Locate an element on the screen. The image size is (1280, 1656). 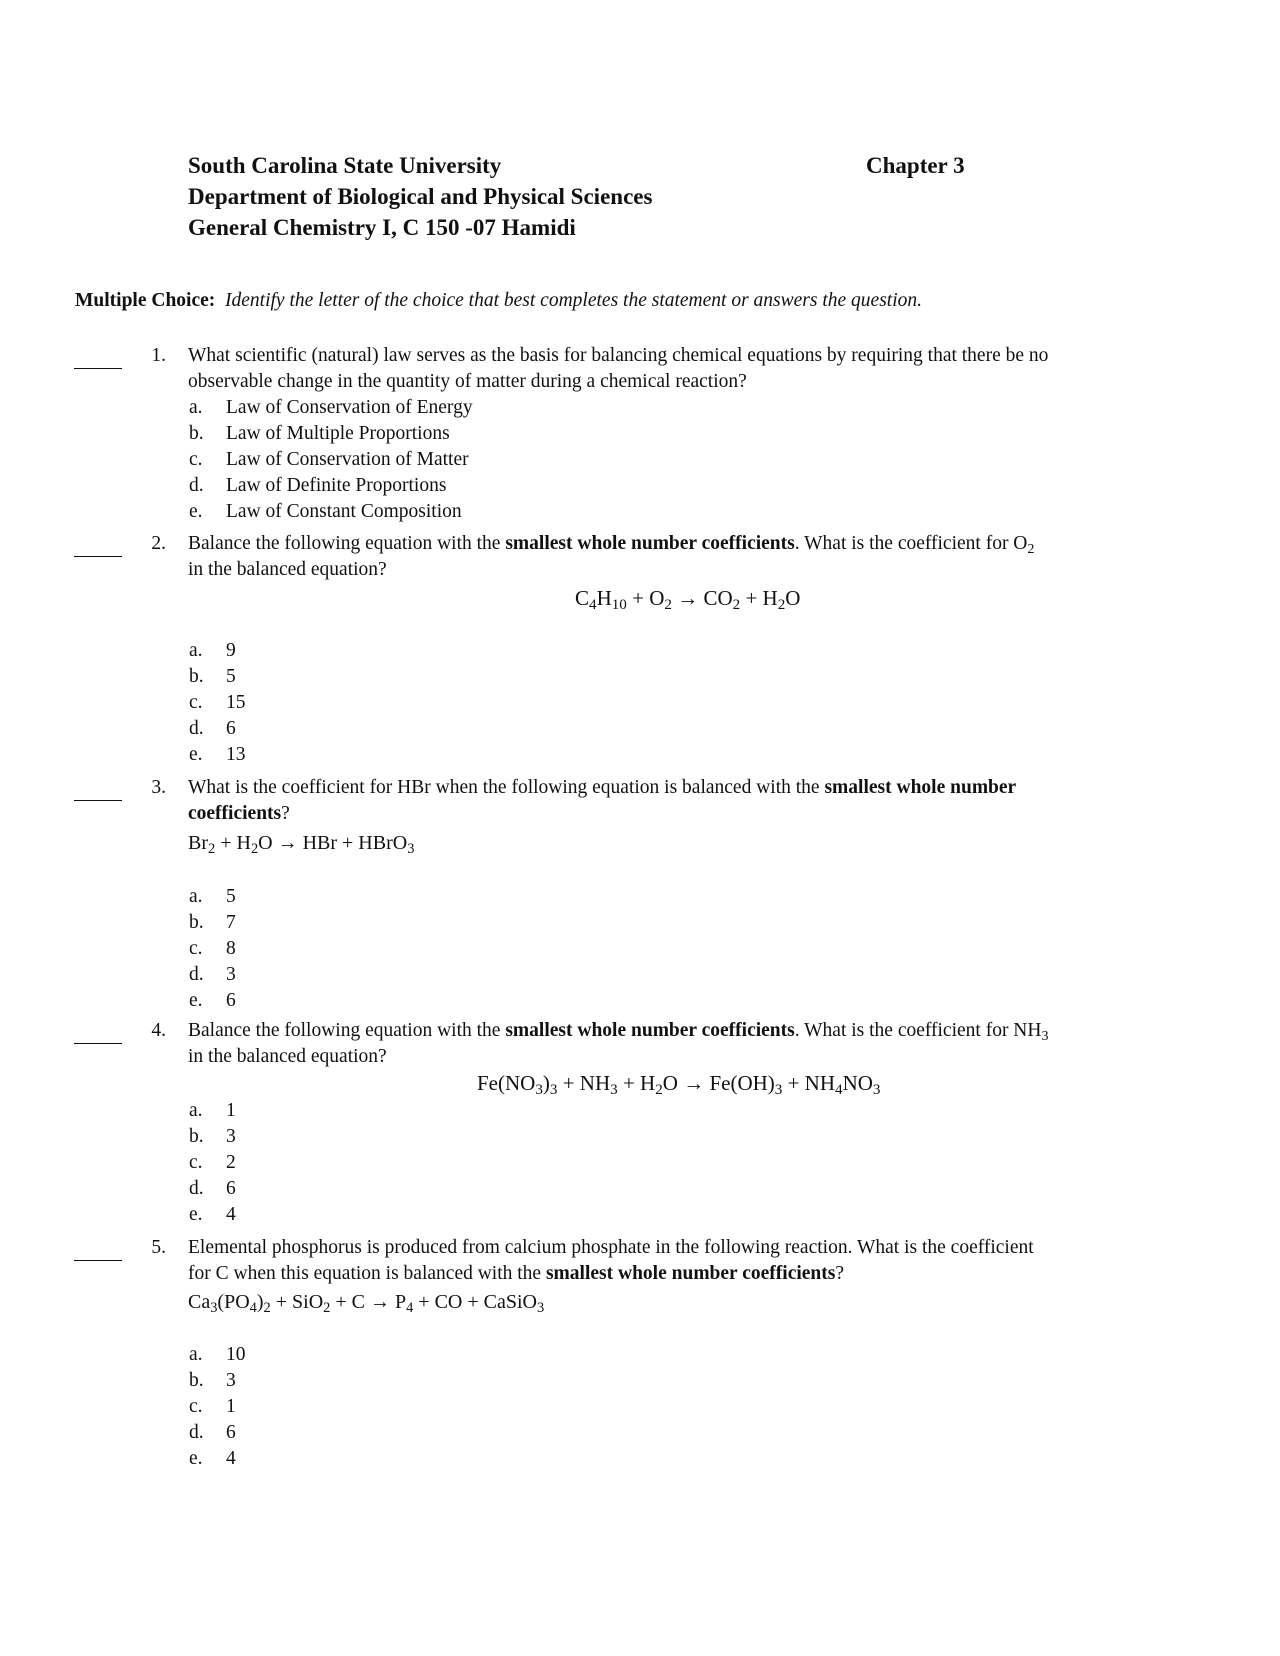
option-text: Law of Conservation of Energy is located at coordinates (349, 407).